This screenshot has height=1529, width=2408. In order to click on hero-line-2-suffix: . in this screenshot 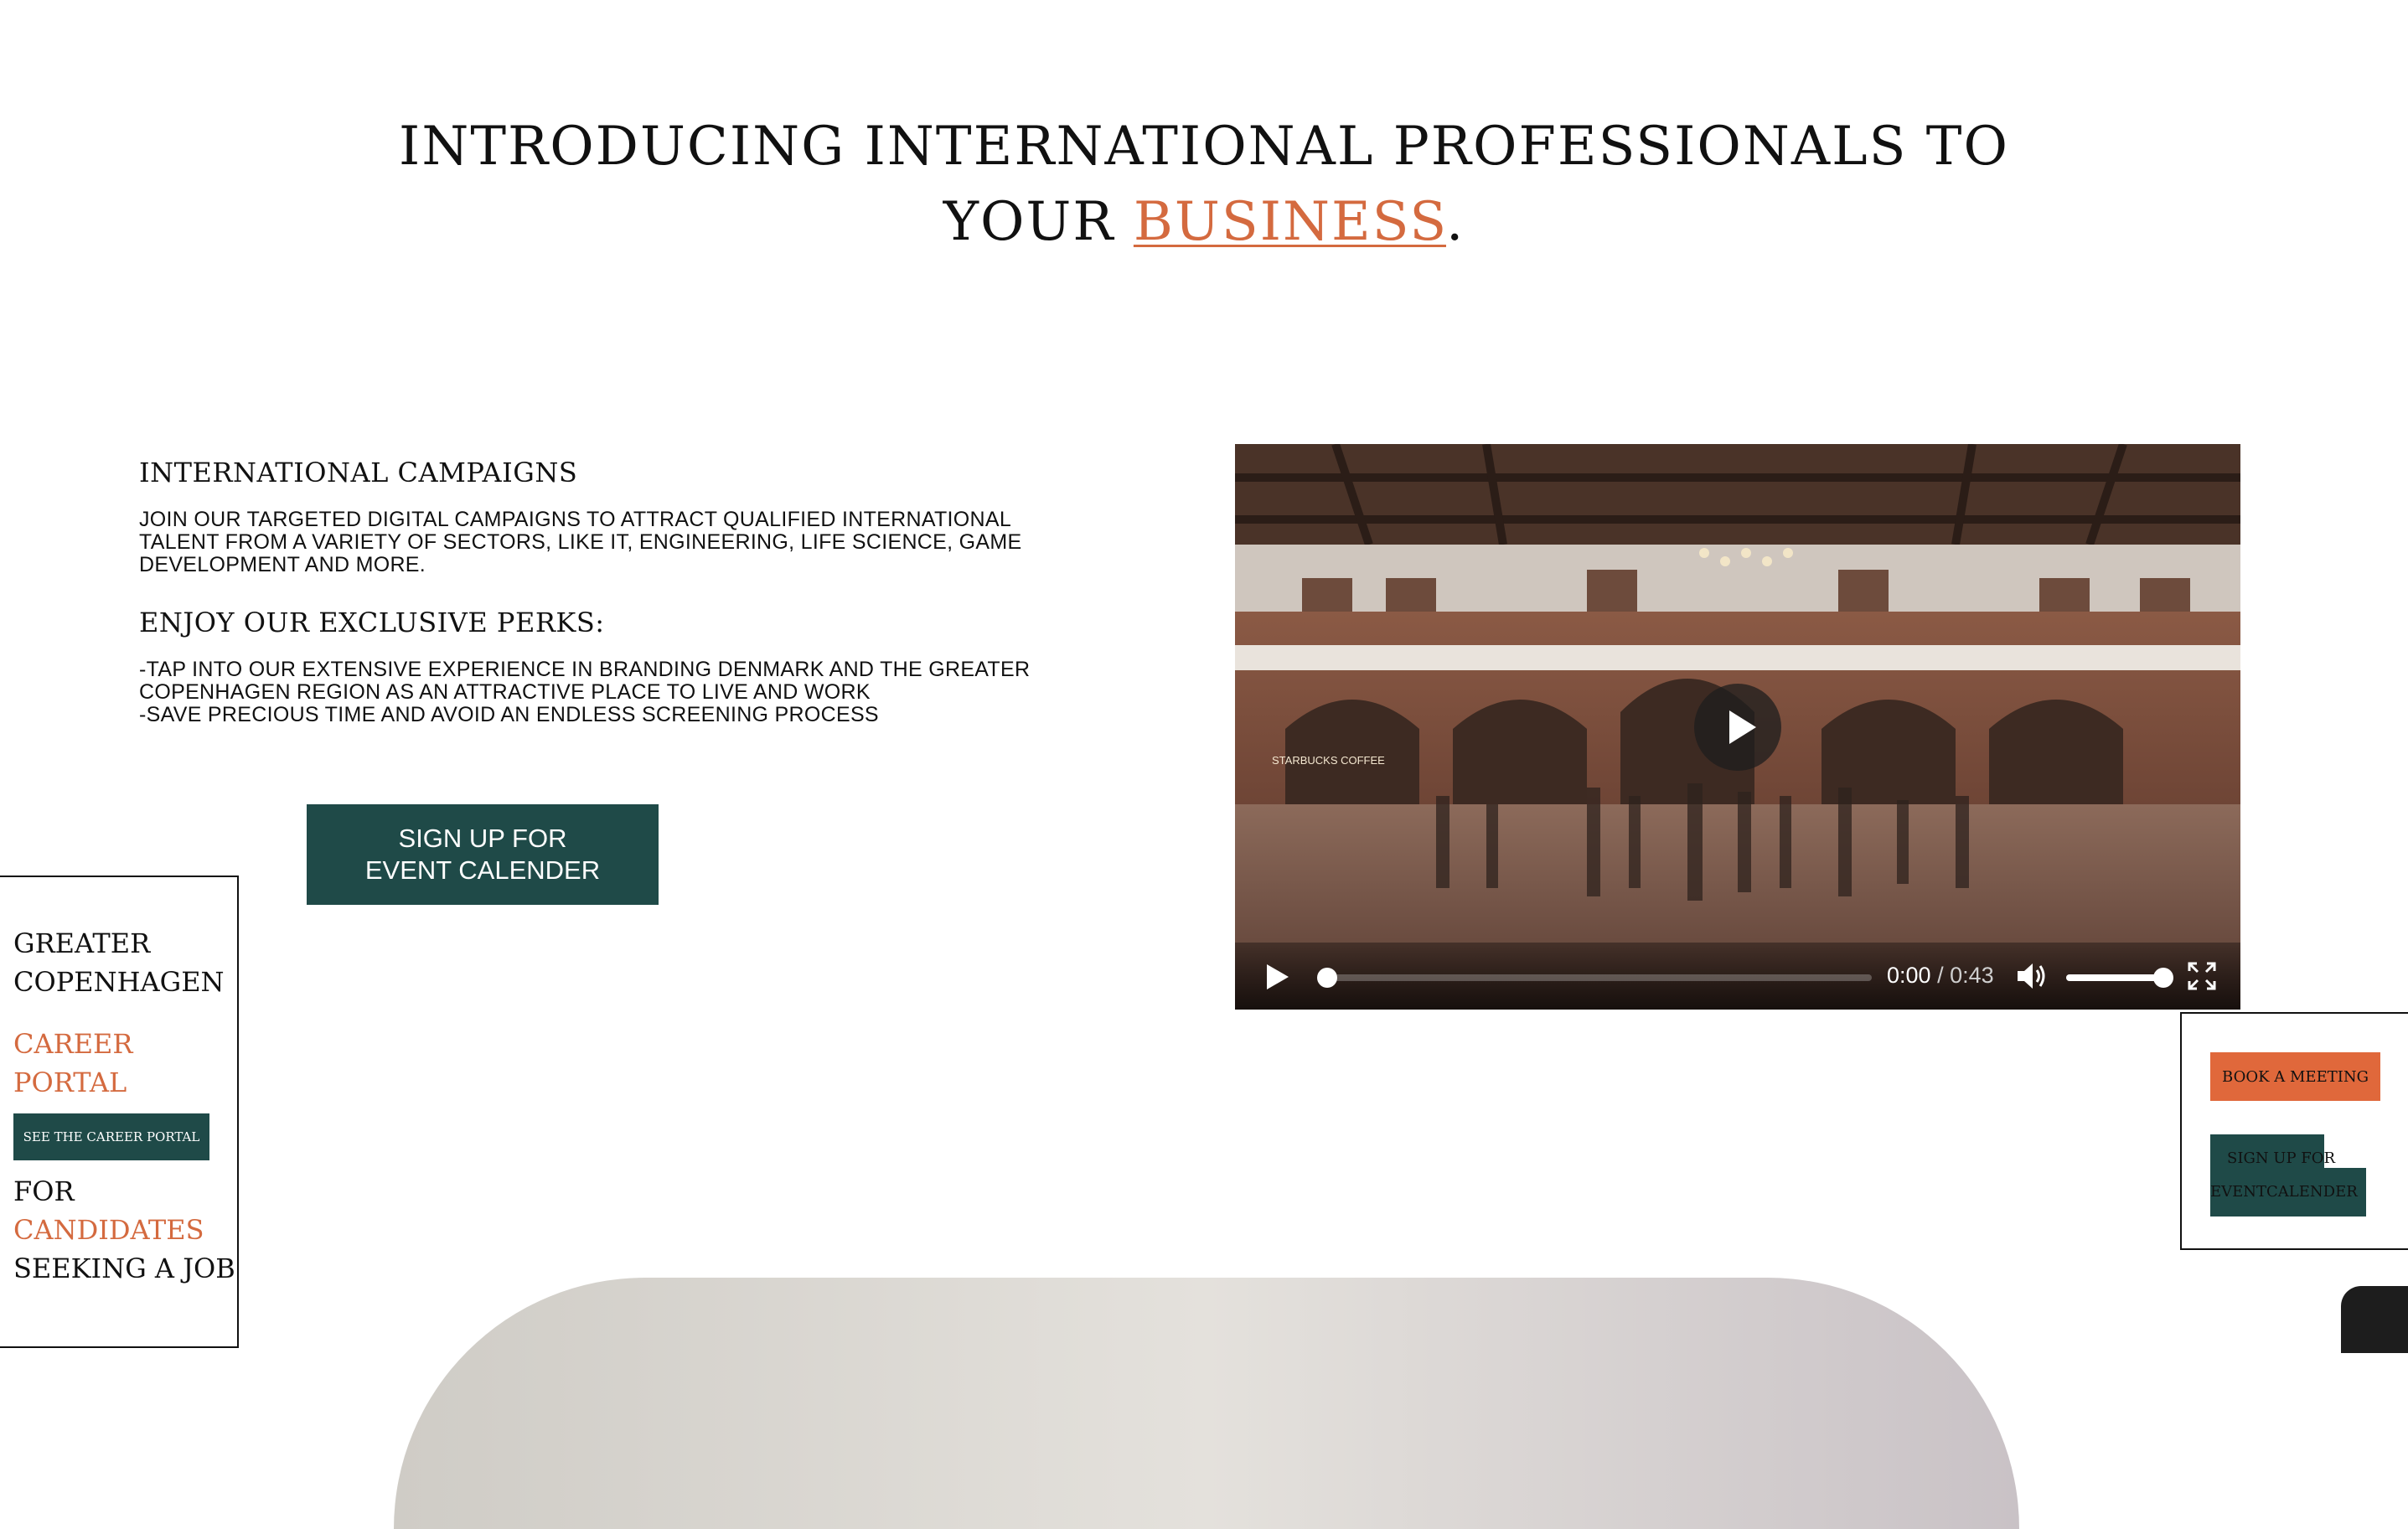, I will do `click(1455, 222)`.